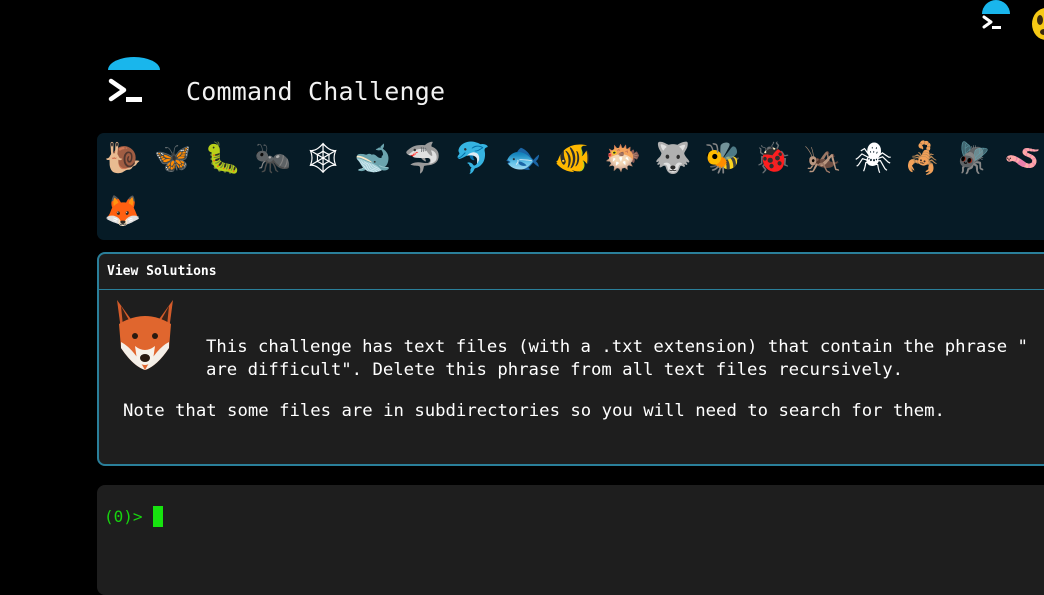 The image size is (1044, 595). What do you see at coordinates (123, 516) in the screenshot?
I see `terminal-prompt: (0)>` at bounding box center [123, 516].